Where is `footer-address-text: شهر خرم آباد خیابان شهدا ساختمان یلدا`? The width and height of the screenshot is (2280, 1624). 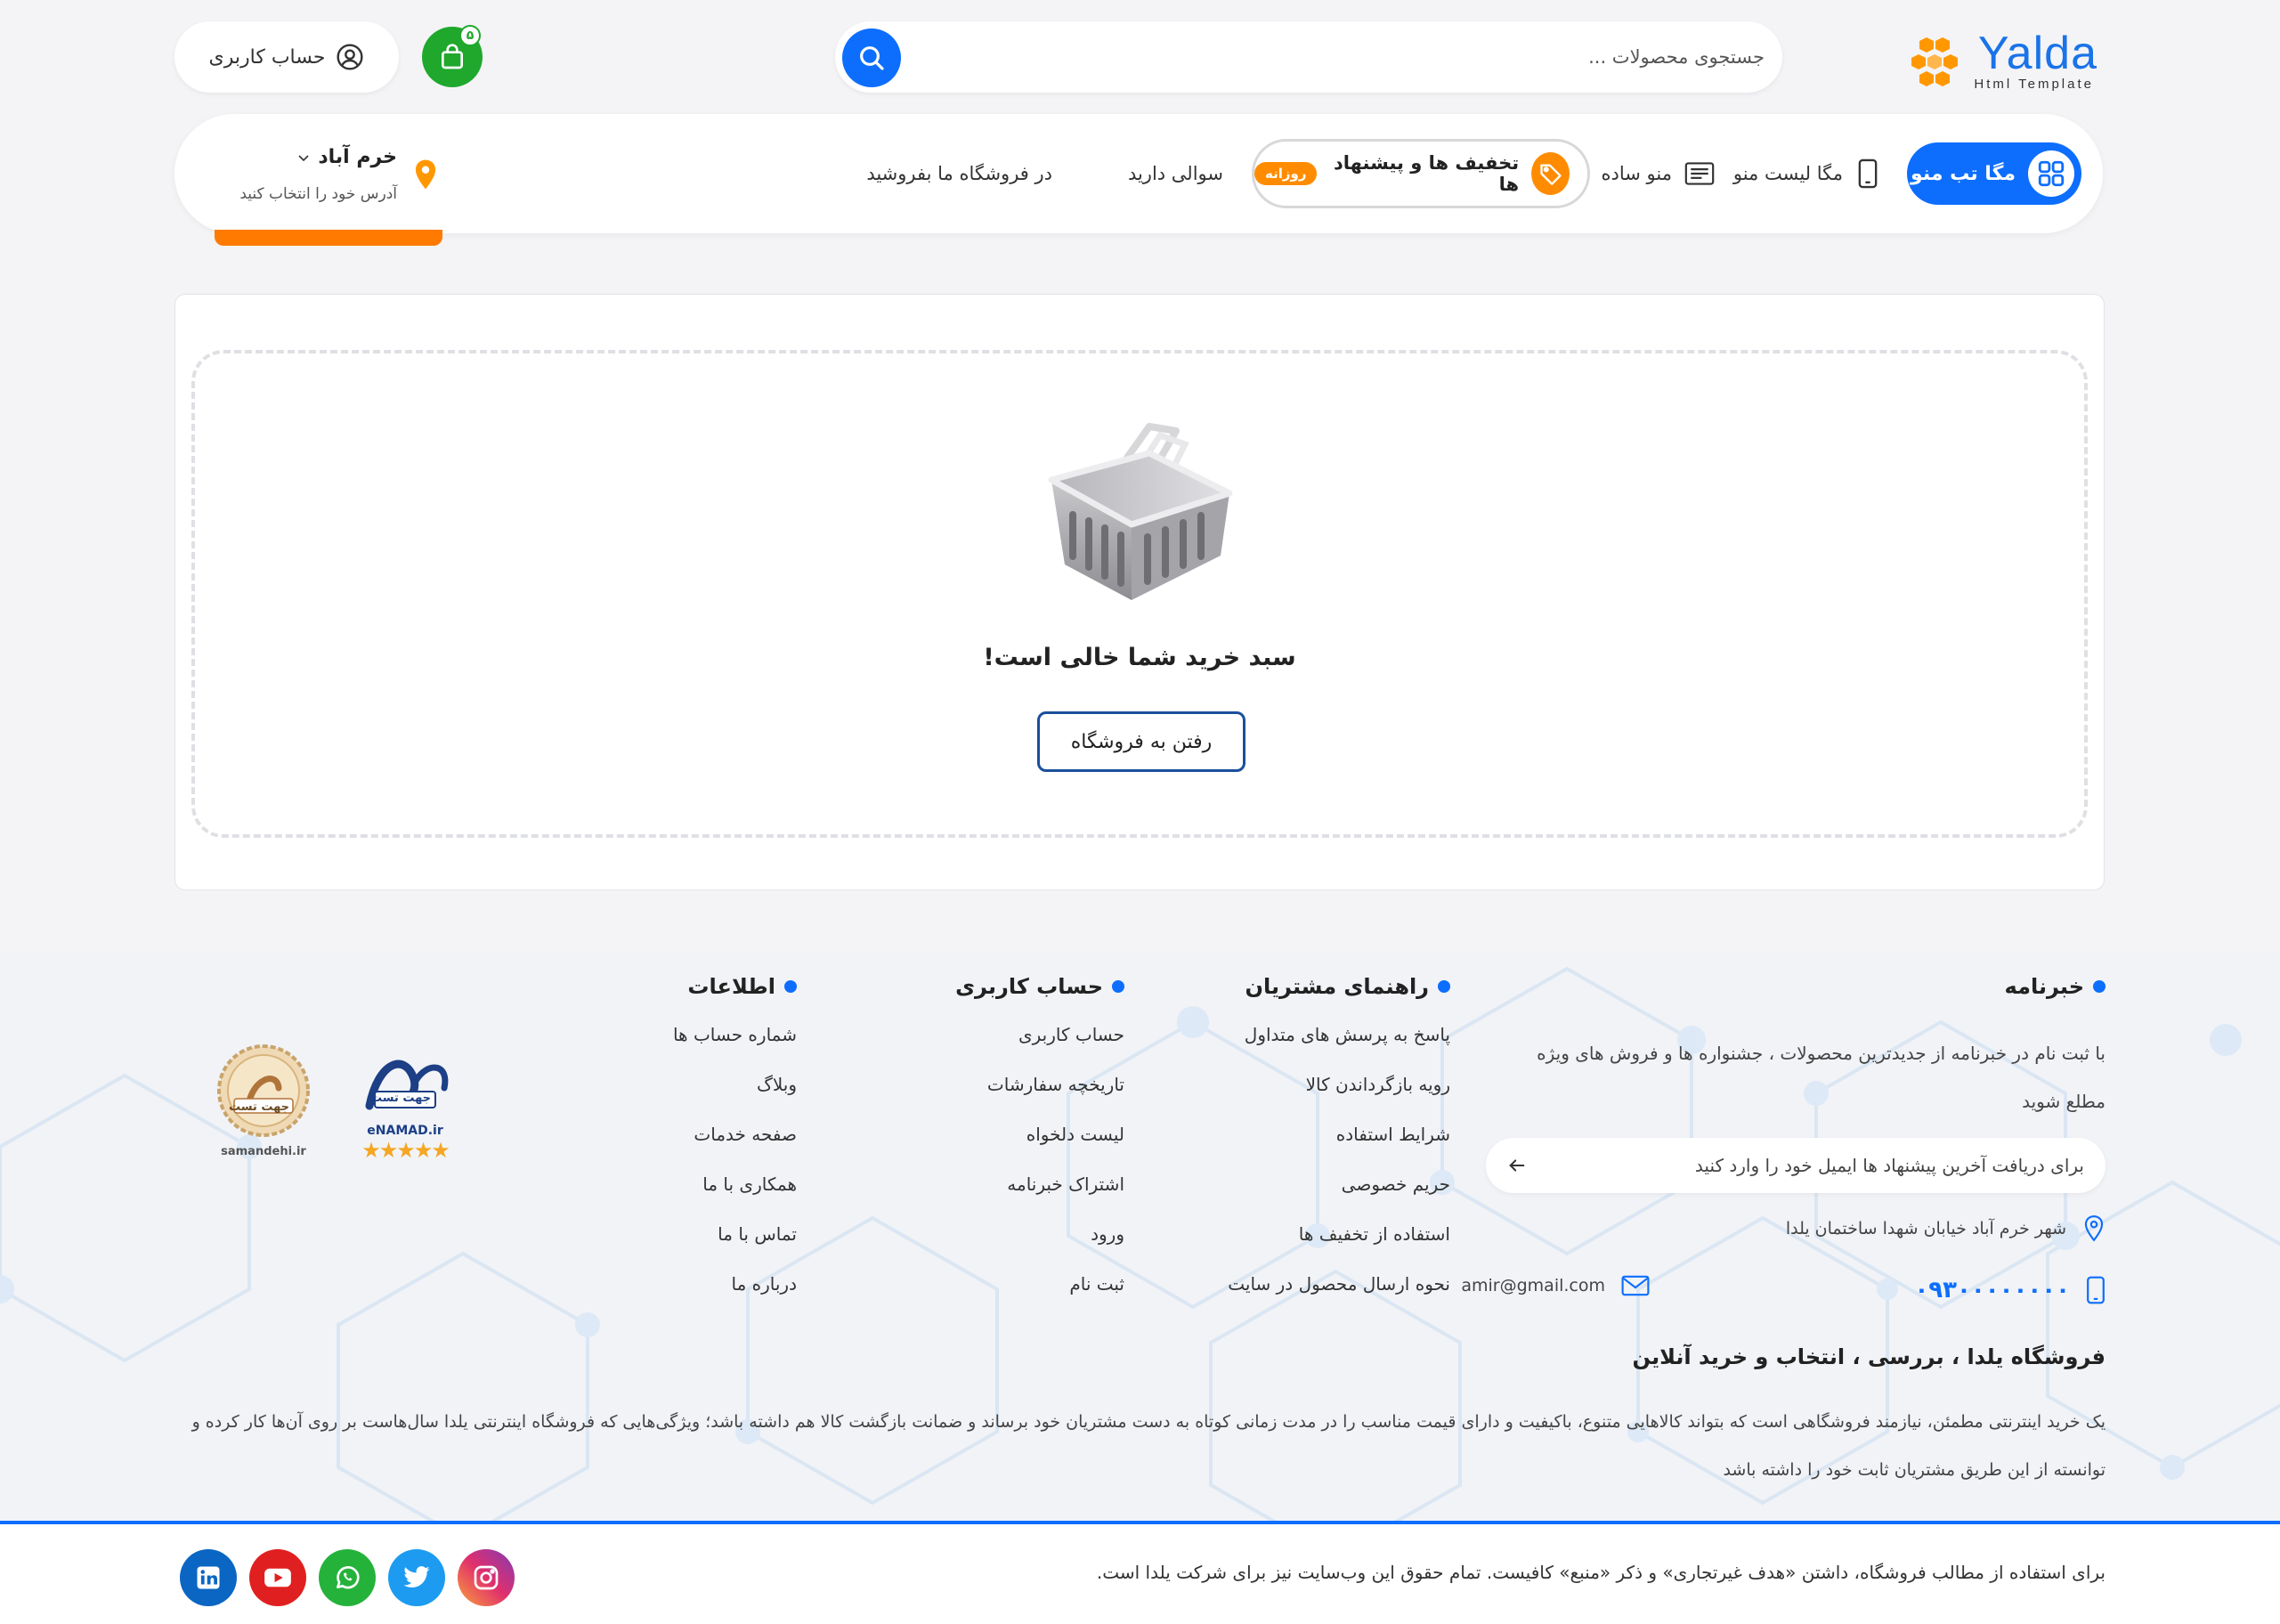
footer-address-text: شهر خرم آباد خیابان شهدا ساختمان یلدا is located at coordinates (1925, 1228).